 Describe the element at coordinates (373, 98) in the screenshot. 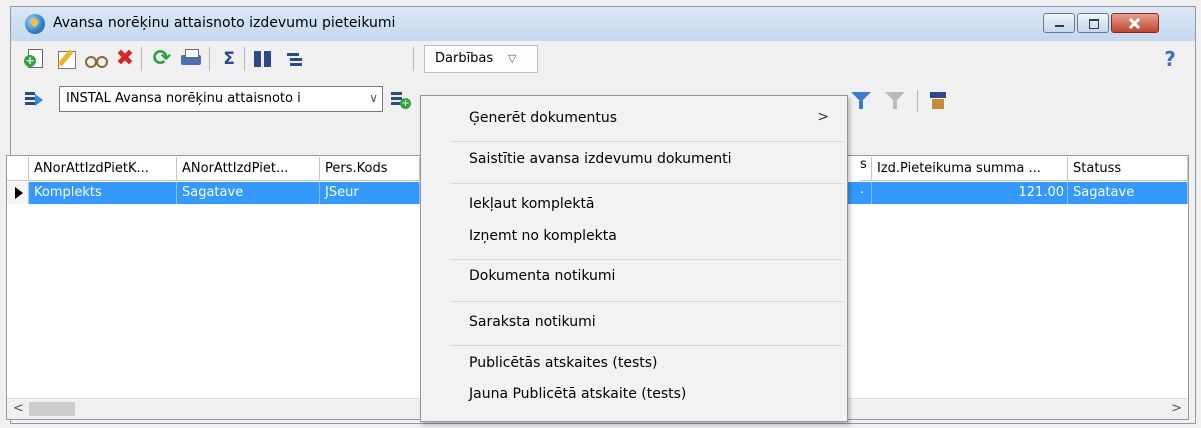

I see `chevron-down-icon: ∨` at that location.